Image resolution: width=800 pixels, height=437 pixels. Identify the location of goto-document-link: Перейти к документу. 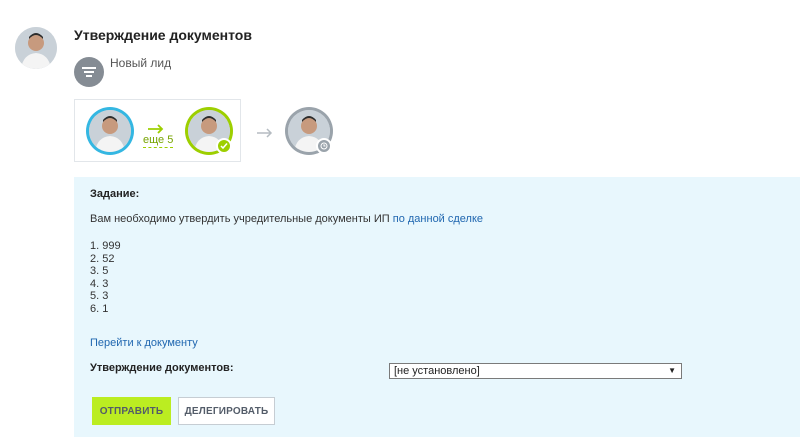
(144, 343).